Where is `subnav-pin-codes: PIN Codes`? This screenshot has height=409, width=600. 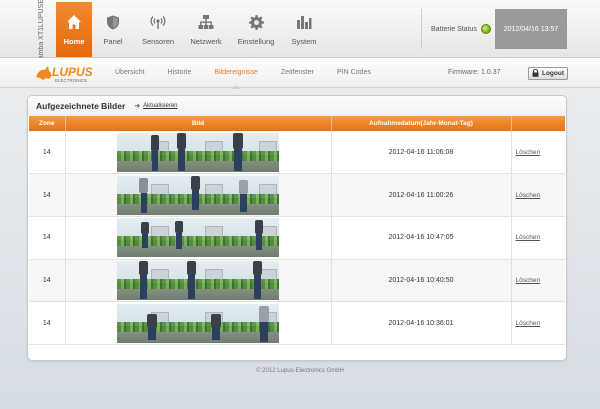
subnav-pin-codes: PIN Codes is located at coordinates (354, 73).